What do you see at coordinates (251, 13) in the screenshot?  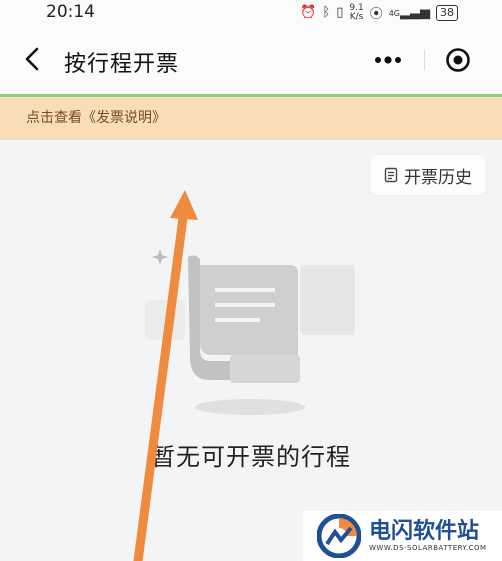 I see `status-bar: 20:14 ⏰ ᛒ ▯ 9.1 K/s ⦿ 4G▂▃▅ 38` at bounding box center [251, 13].